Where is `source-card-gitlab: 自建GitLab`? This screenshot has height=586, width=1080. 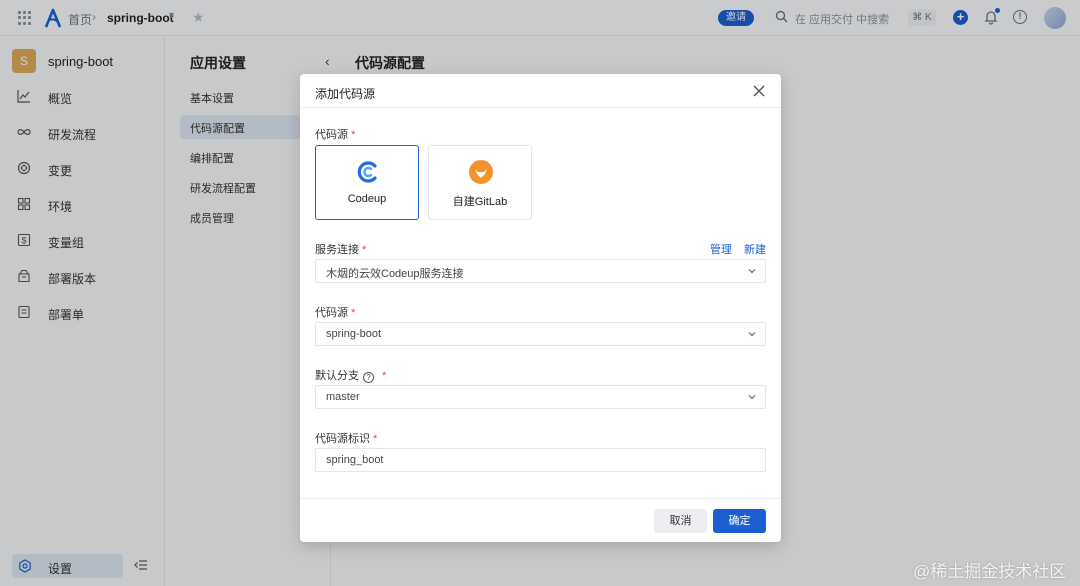 source-card-gitlab: 自建GitLab is located at coordinates (480, 182).